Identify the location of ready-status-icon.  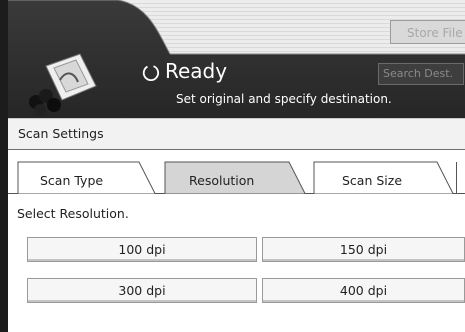
(151, 73).